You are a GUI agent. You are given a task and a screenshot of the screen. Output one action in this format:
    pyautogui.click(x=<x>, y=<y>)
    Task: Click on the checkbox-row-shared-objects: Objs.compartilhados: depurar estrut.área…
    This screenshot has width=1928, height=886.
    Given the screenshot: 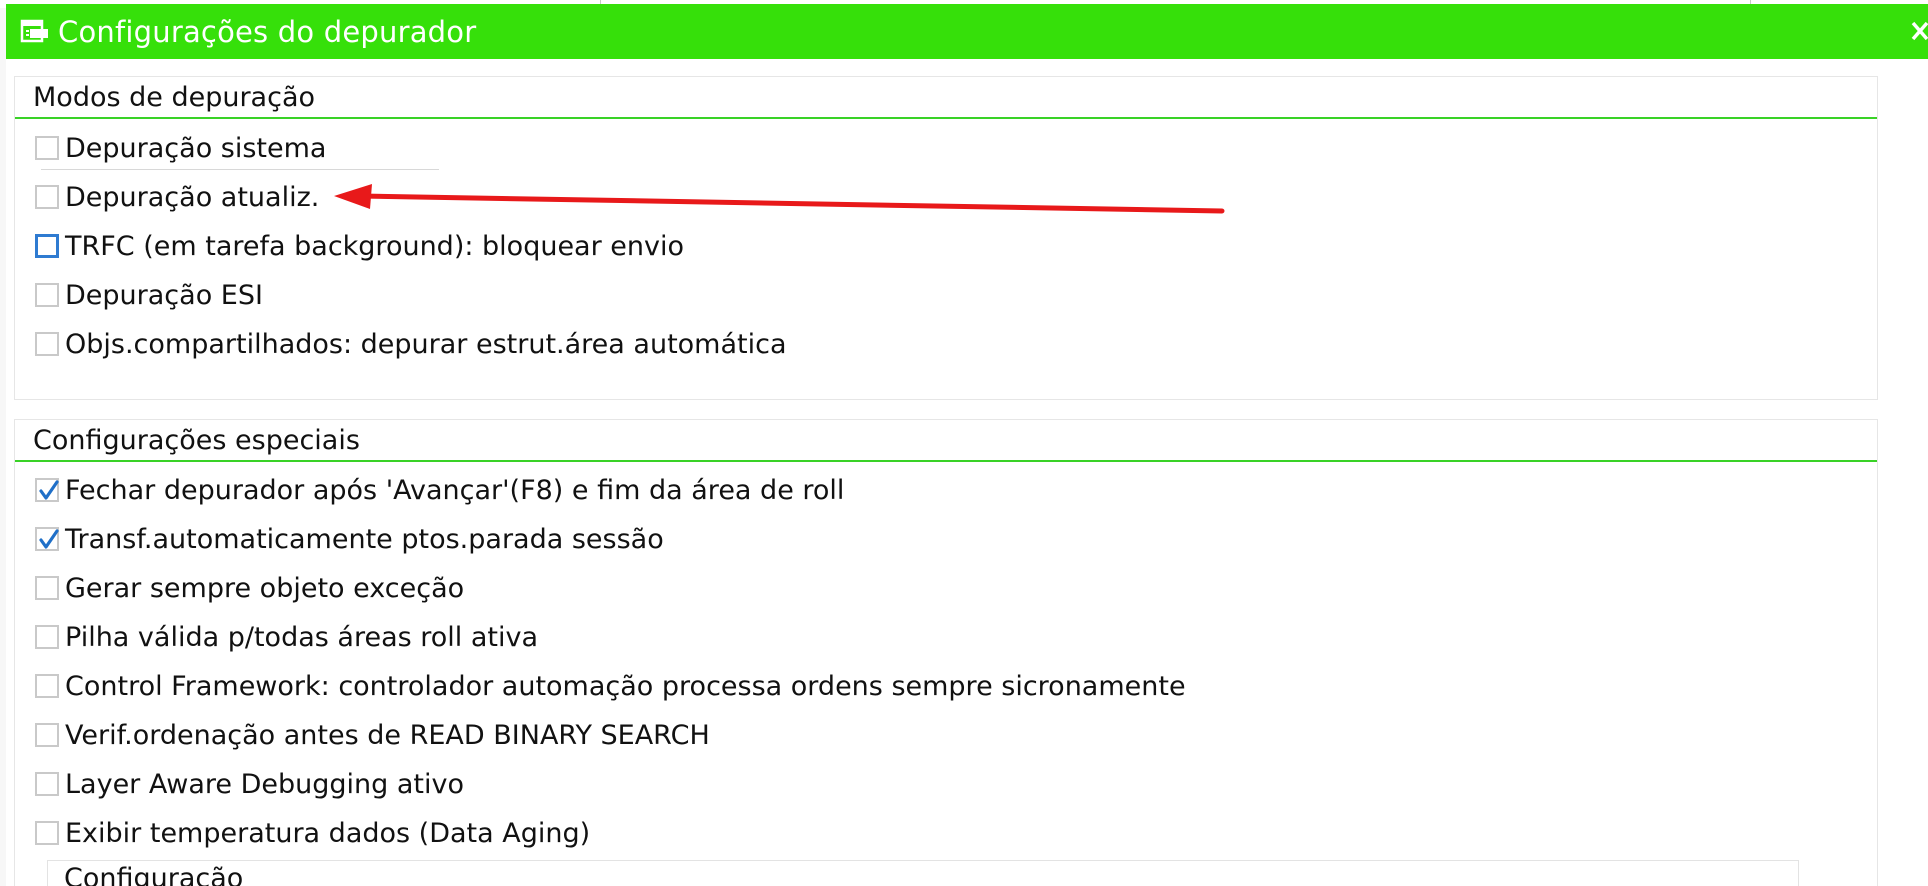 What is the action you would take?
    pyautogui.click(x=411, y=344)
    